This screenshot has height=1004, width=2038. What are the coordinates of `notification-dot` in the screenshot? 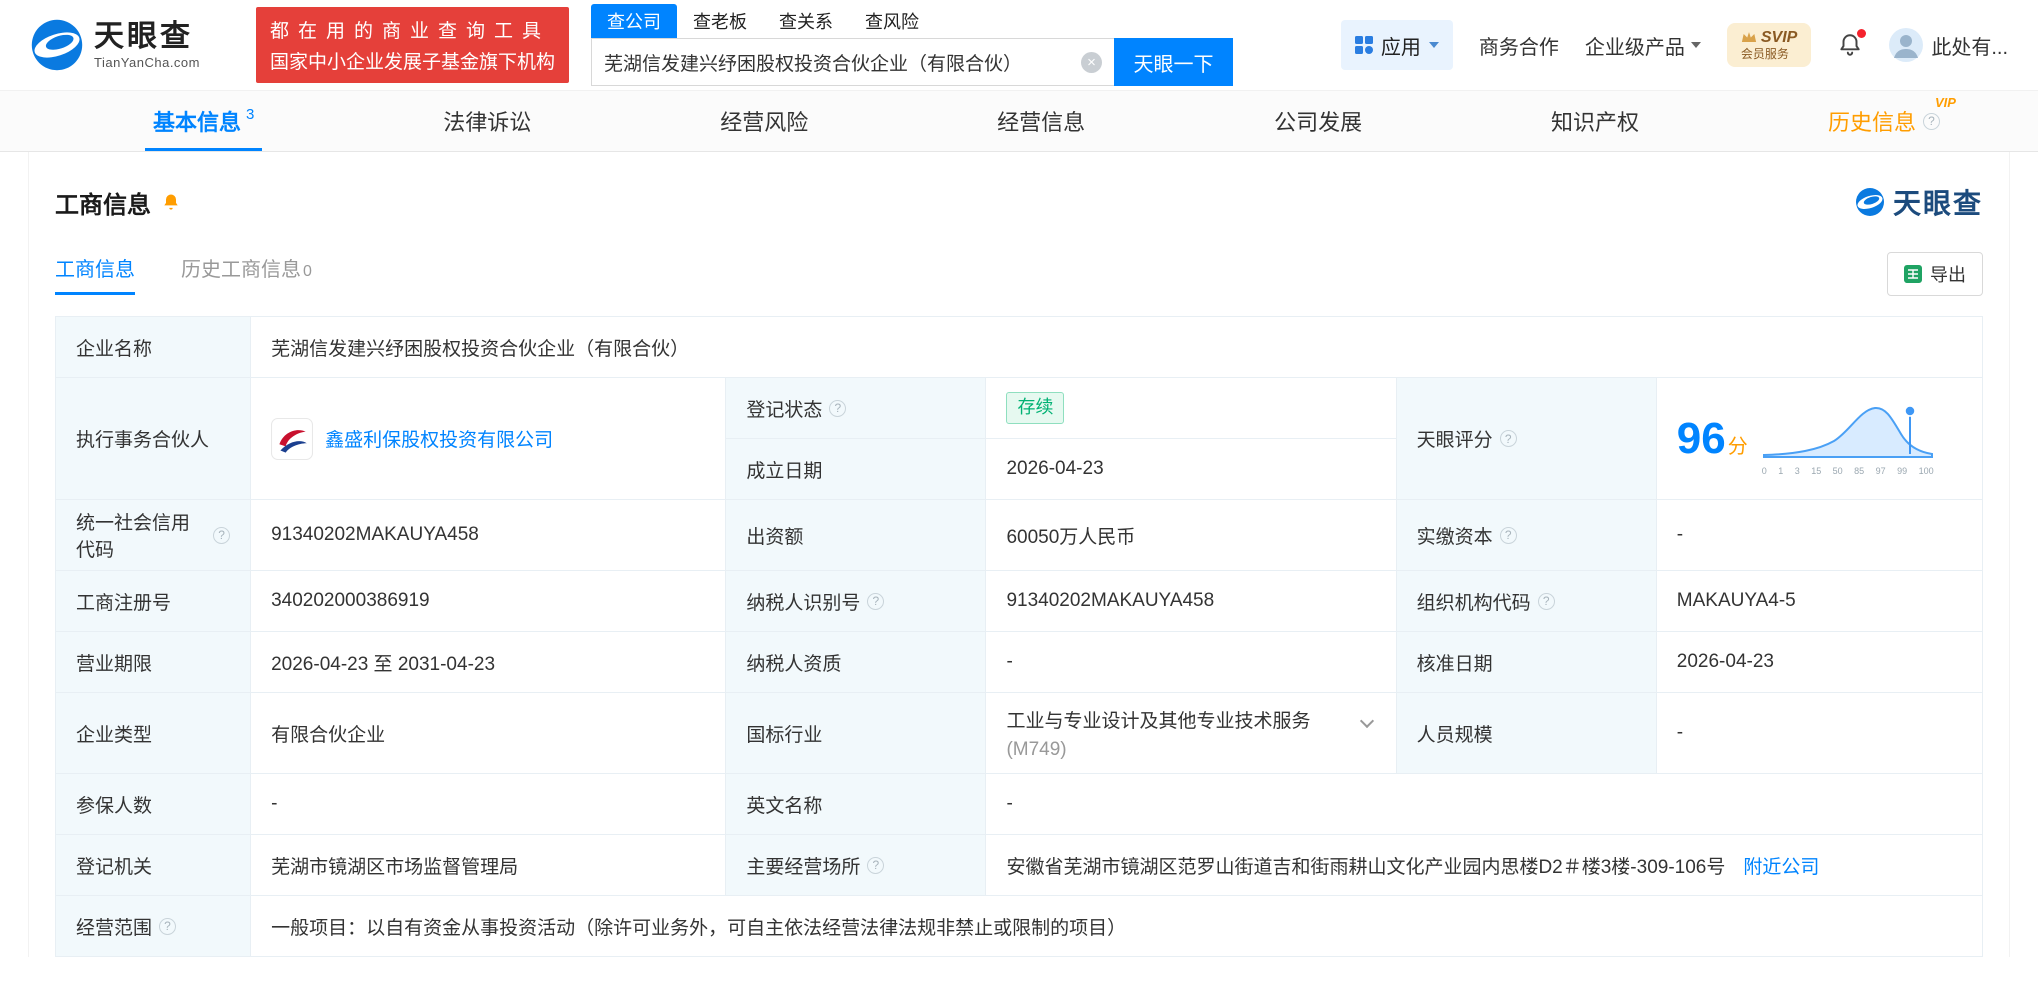 It's located at (1862, 33).